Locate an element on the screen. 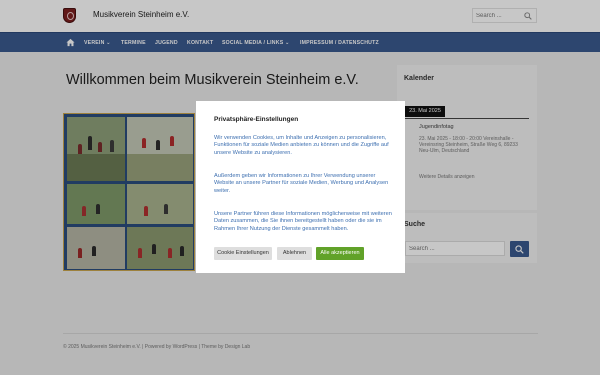 Image resolution: width=600 pixels, height=375 pixels. cookie-settings-button: Cookie Einstellungen is located at coordinates (243, 253).